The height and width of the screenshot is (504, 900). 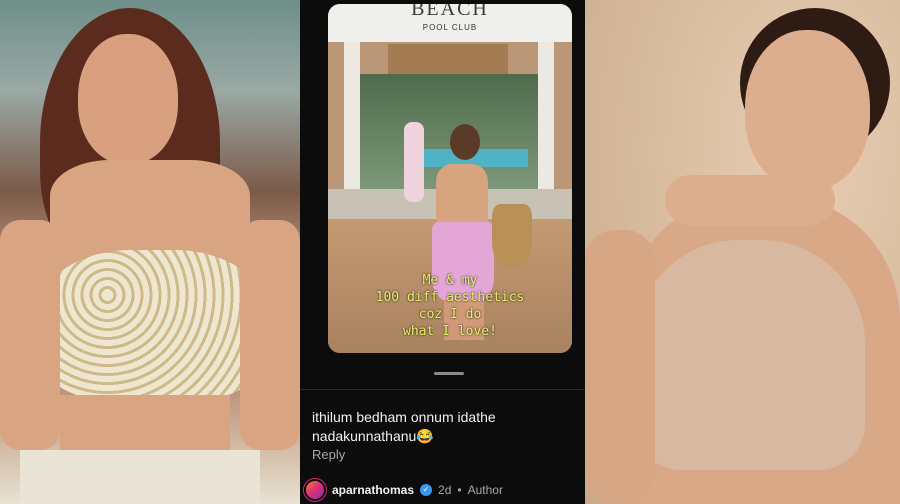 What do you see at coordinates (449, 373) in the screenshot?
I see `sheet-drag-handle` at bounding box center [449, 373].